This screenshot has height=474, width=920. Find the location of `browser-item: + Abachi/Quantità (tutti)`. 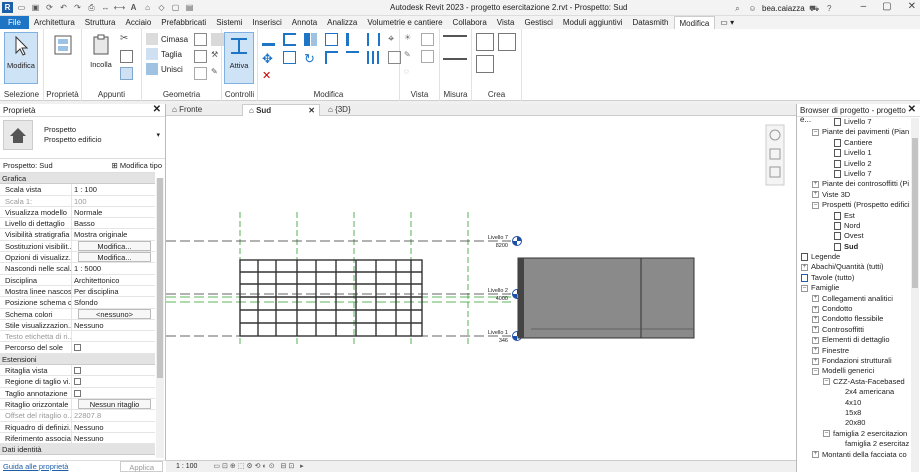

browser-item: + Abachi/Quantità (tutti) is located at coordinates (854, 267).